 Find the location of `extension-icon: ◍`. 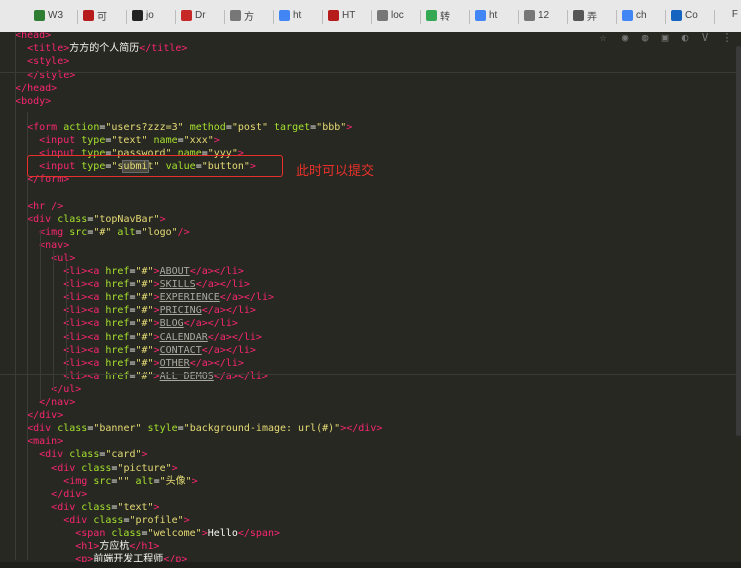

extension-icon: ◍ is located at coordinates (645, 38).